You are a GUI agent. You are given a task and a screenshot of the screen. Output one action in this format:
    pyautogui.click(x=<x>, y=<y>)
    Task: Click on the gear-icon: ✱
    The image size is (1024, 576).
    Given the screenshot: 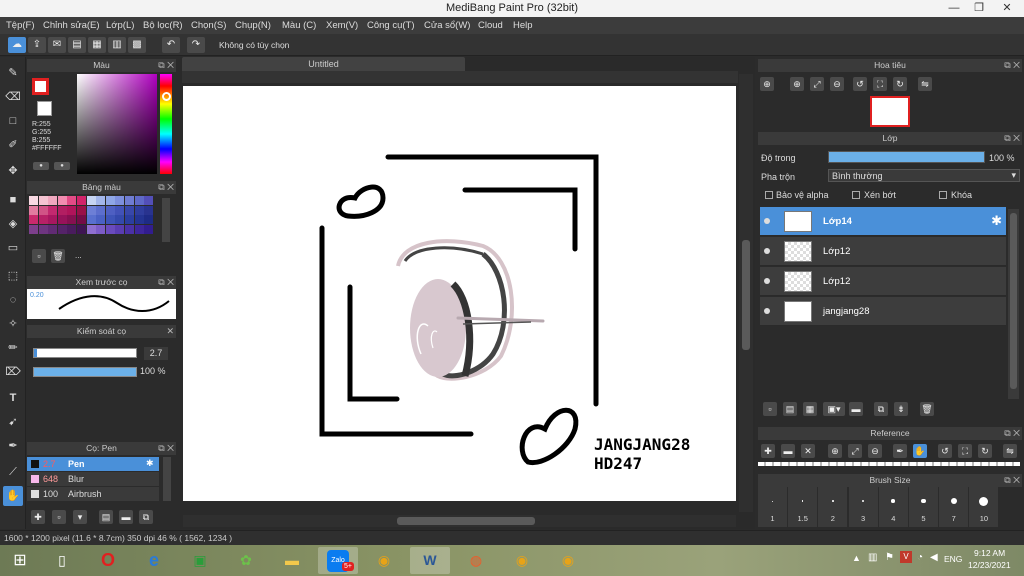 What is the action you would take?
    pyautogui.click(x=996, y=221)
    